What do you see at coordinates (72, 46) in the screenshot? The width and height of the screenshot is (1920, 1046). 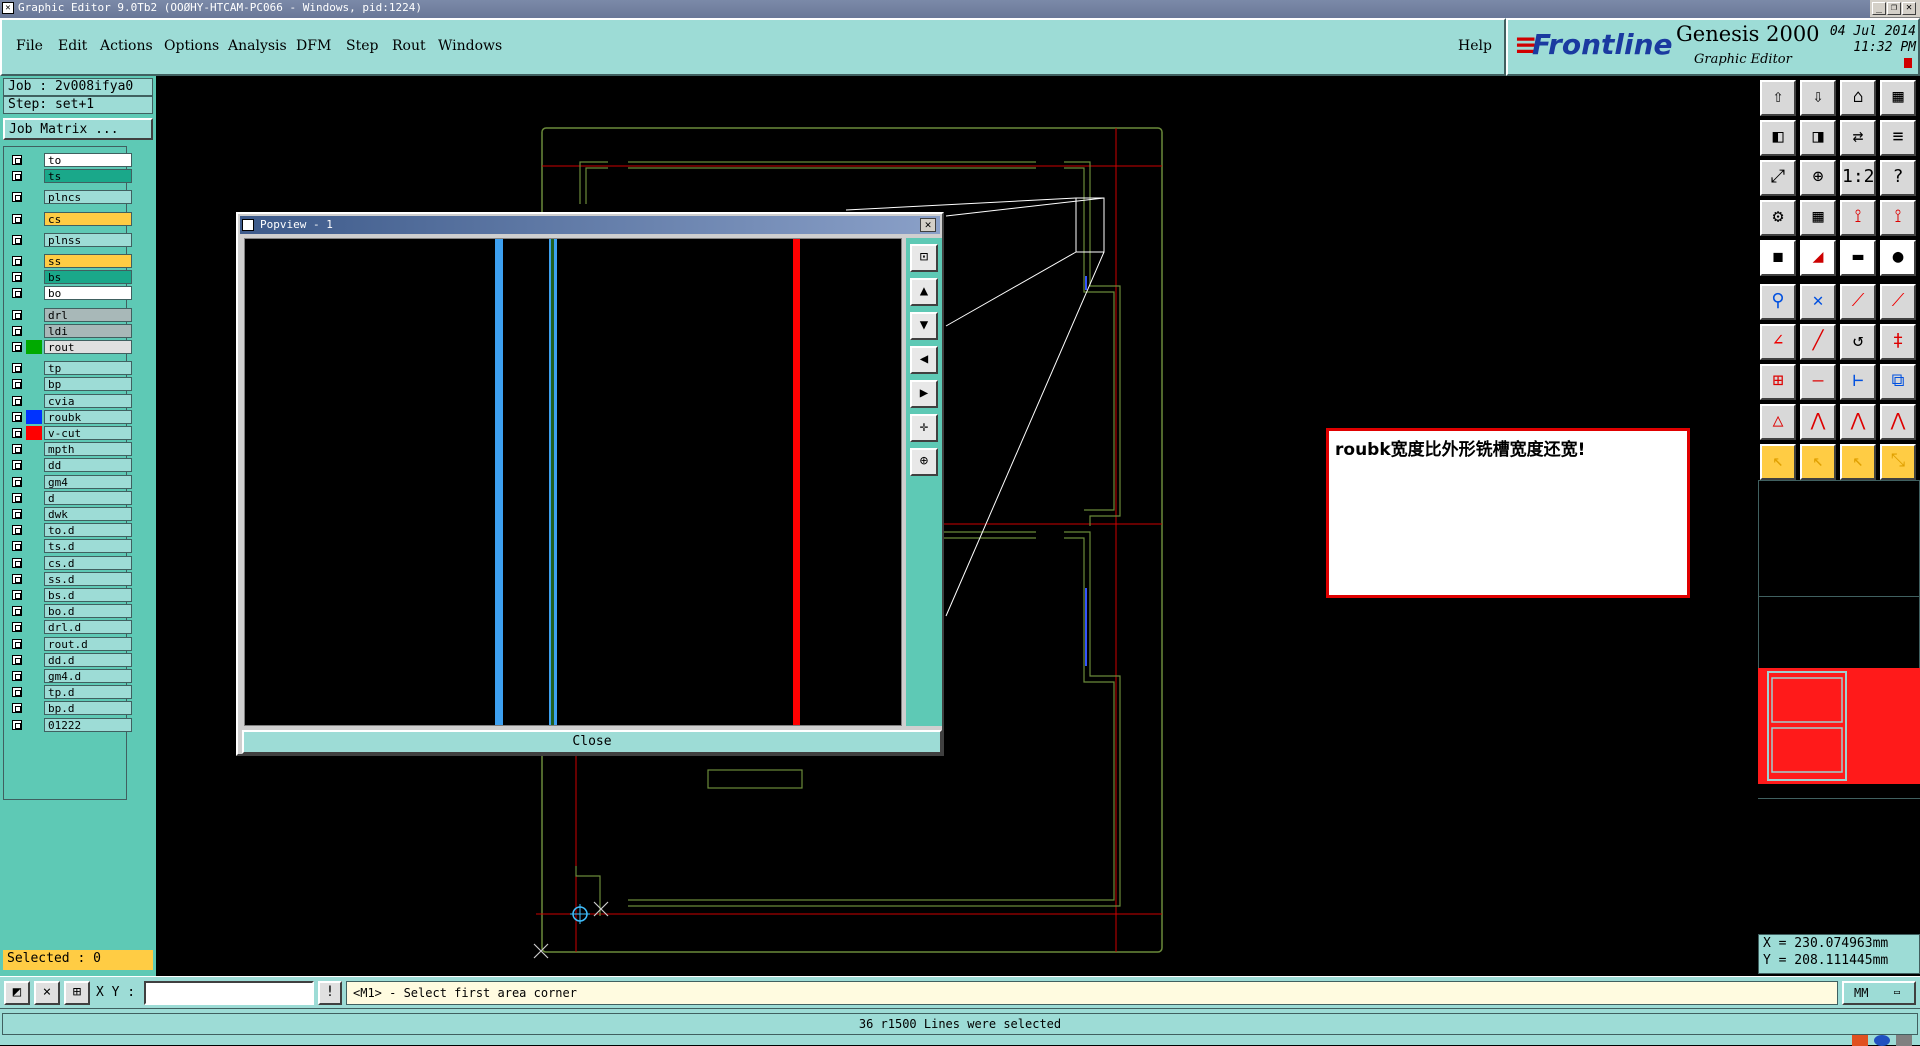 I see `menu-edit: Edit` at bounding box center [72, 46].